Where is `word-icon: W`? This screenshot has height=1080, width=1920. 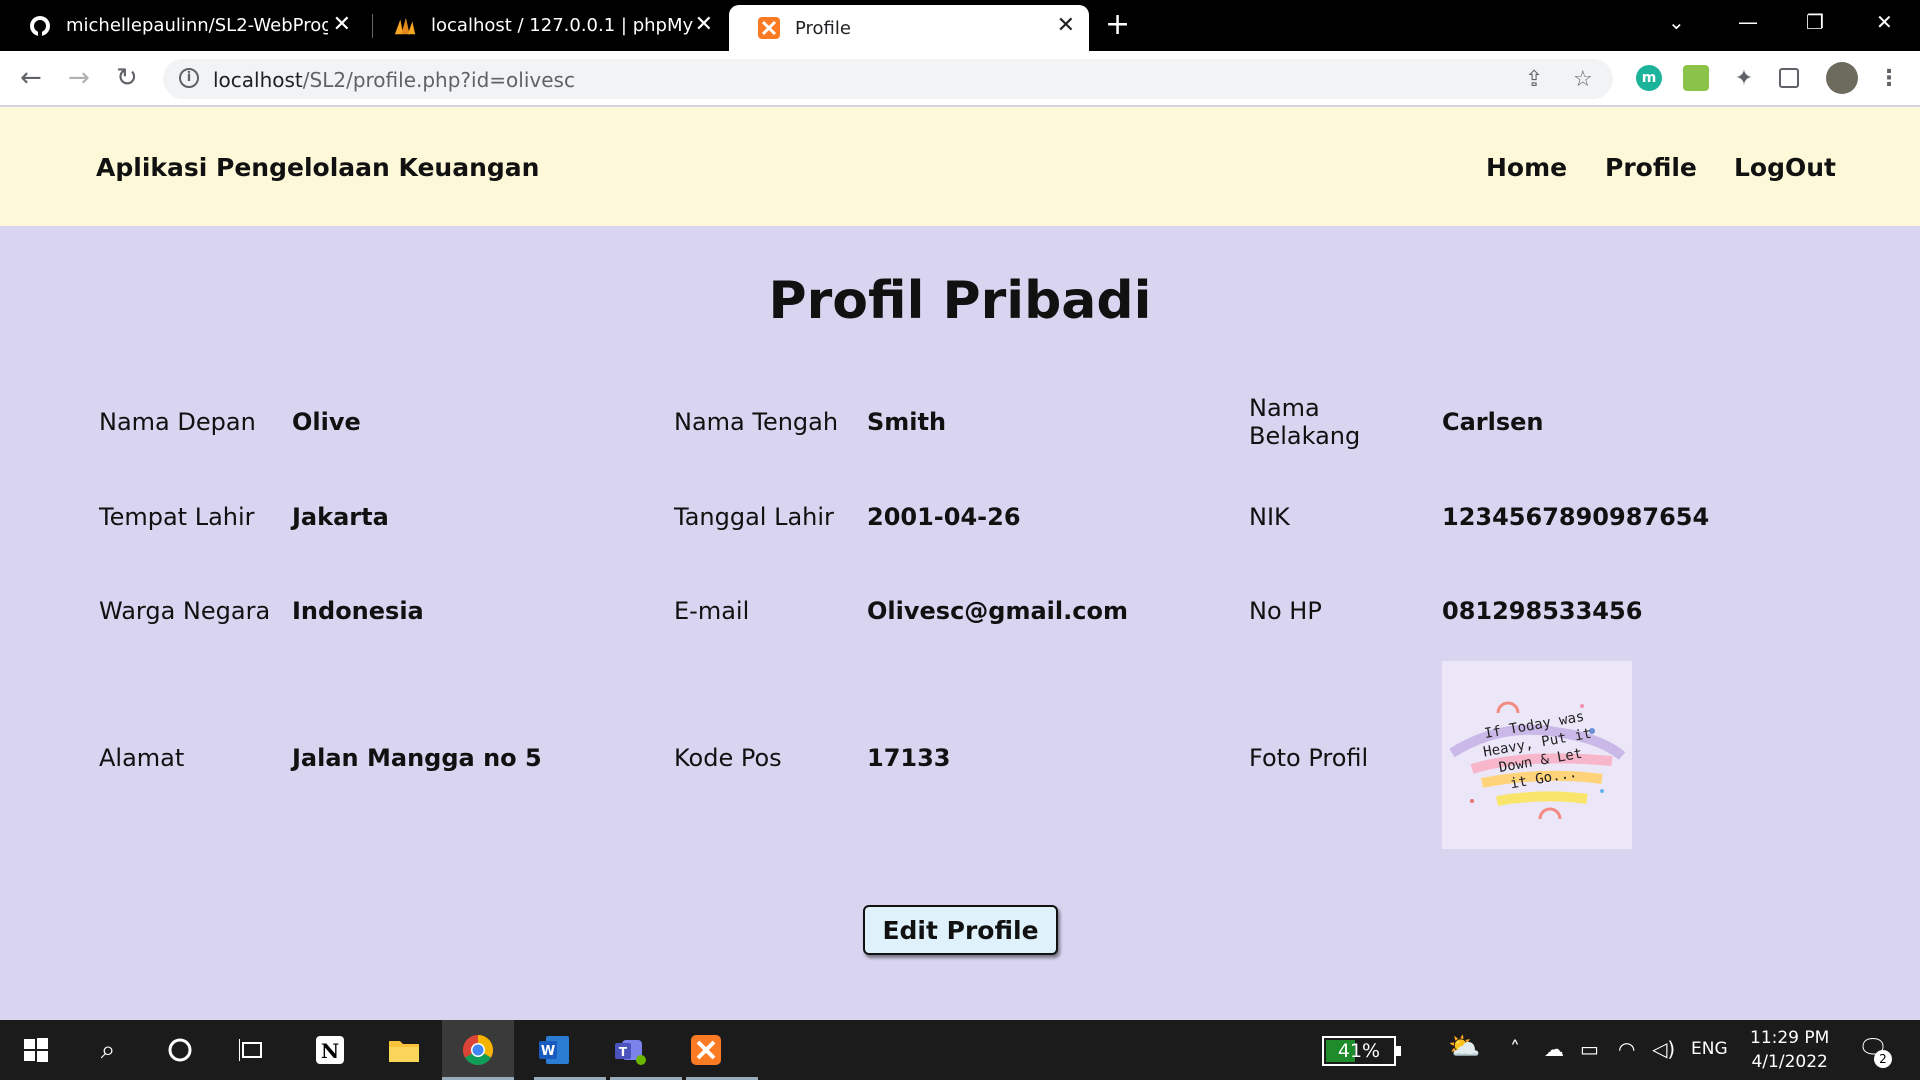 word-icon: W is located at coordinates (554, 1050).